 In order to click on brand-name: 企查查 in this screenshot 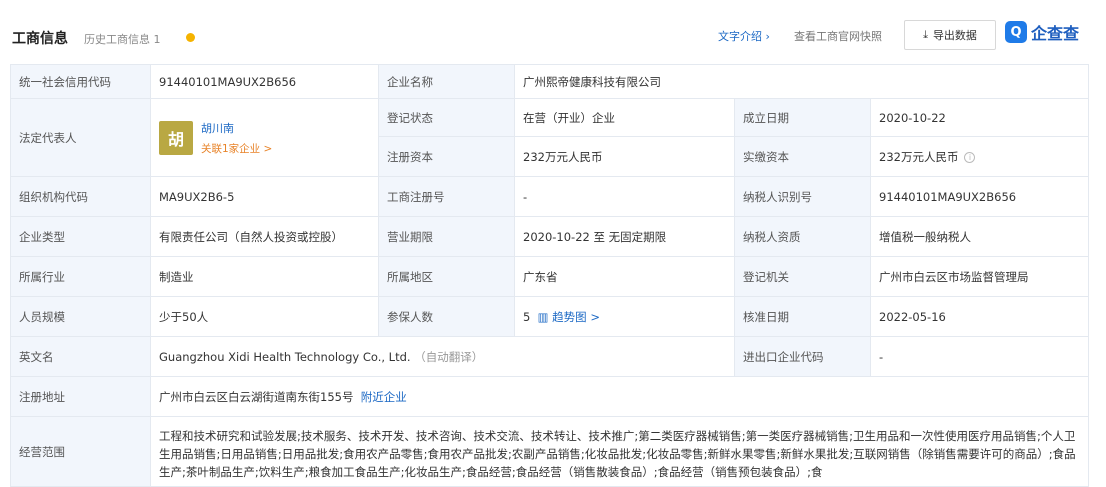, I will do `click(1055, 33)`.